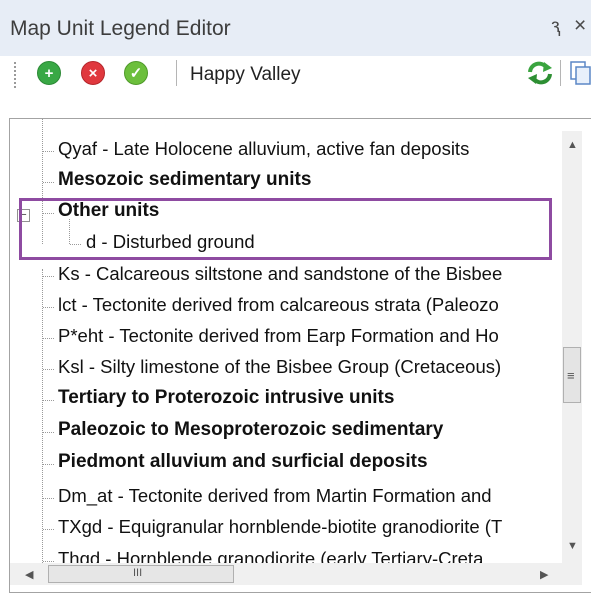 This screenshot has height=593, width=591. What do you see at coordinates (136, 73) in the screenshot?
I see `check-circle-icon: ✓` at bounding box center [136, 73].